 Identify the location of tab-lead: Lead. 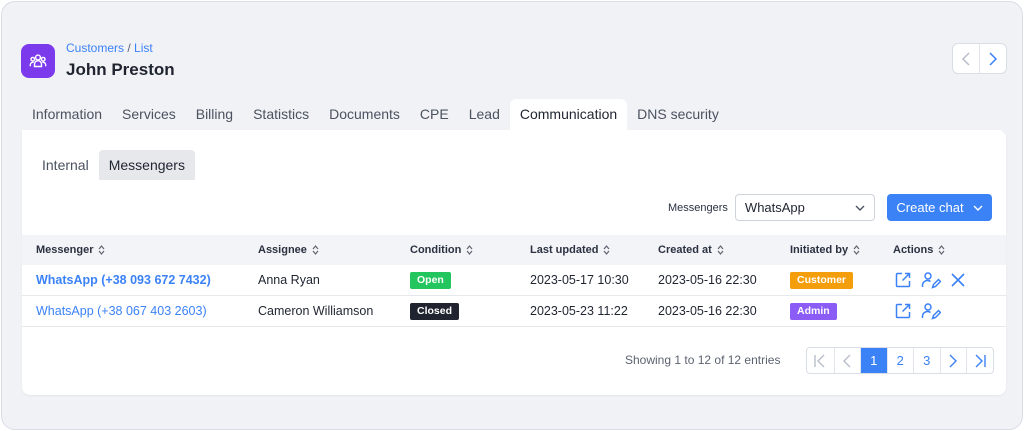
(484, 114).